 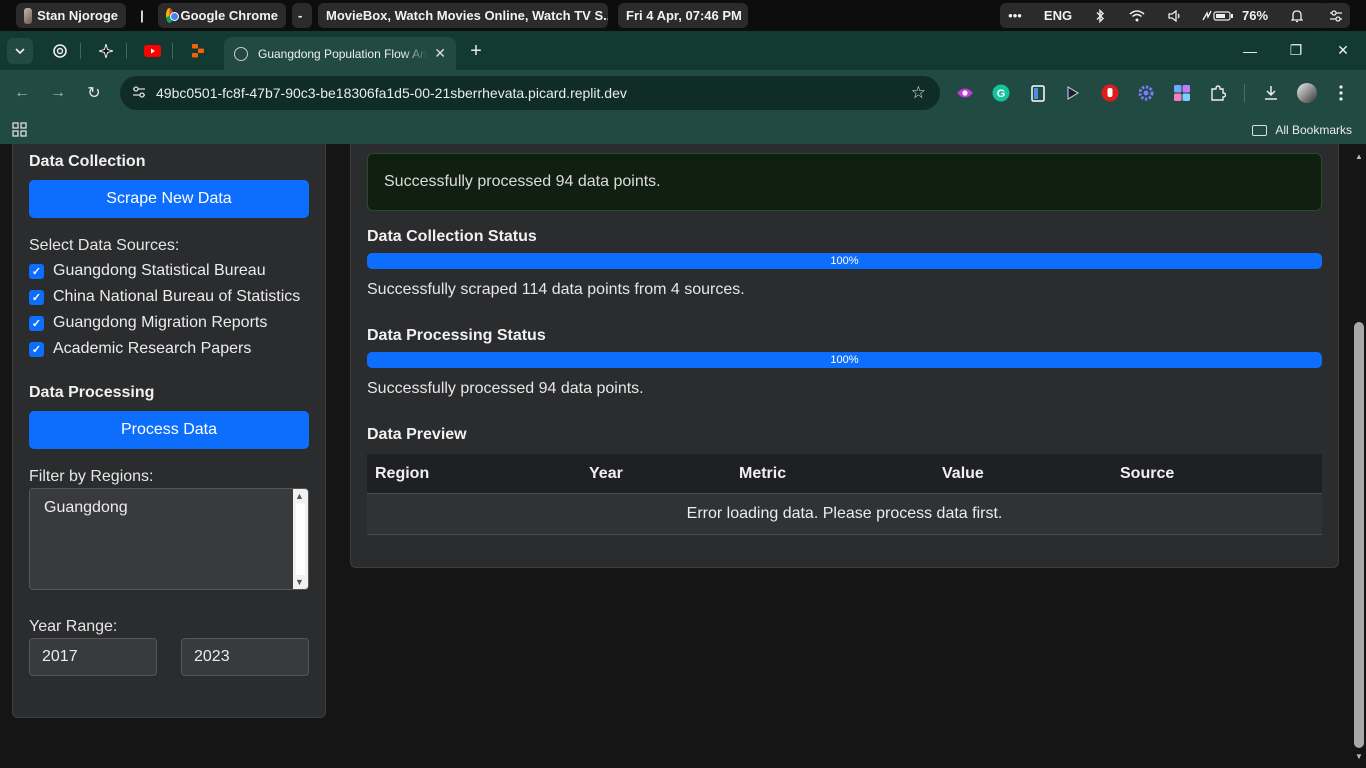 What do you see at coordinates (1100, 15) in the screenshot?
I see `bluetooth-icon` at bounding box center [1100, 15].